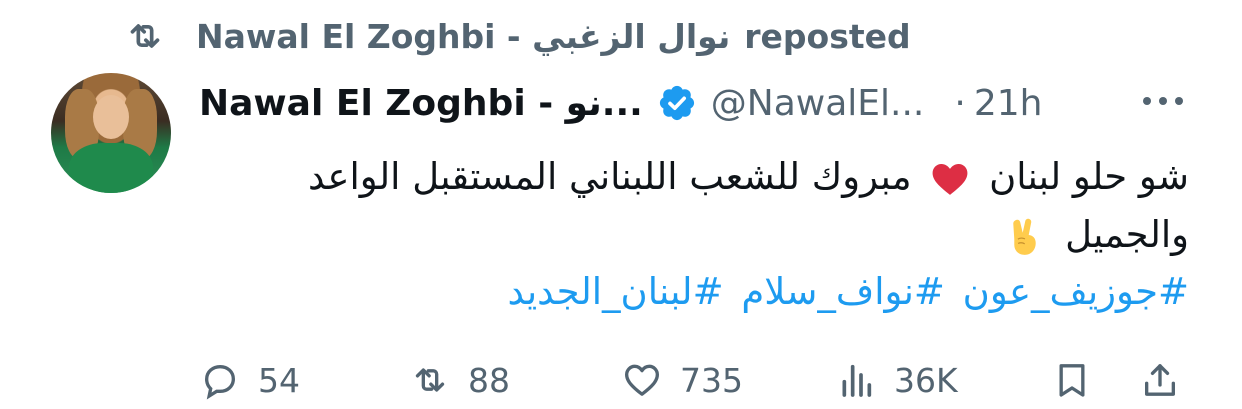 Image resolution: width=1242 pixels, height=409 pixels. I want to click on victory-hand-icon, so click(1025, 236).